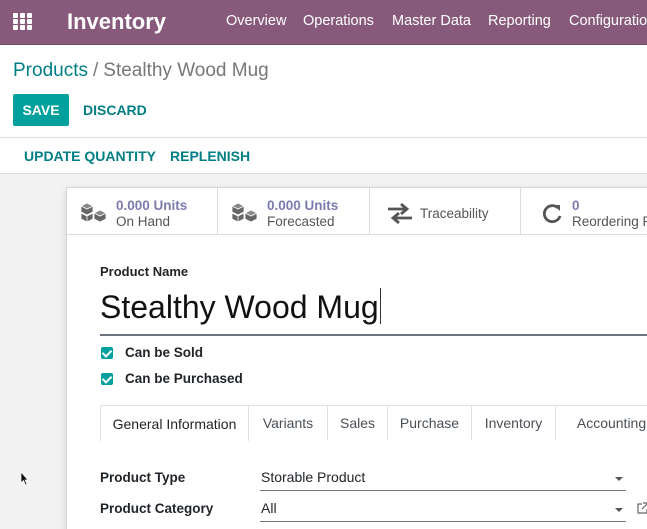  Describe the element at coordinates (513, 422) in the screenshot. I see `tab-inventory: Inventory` at that location.